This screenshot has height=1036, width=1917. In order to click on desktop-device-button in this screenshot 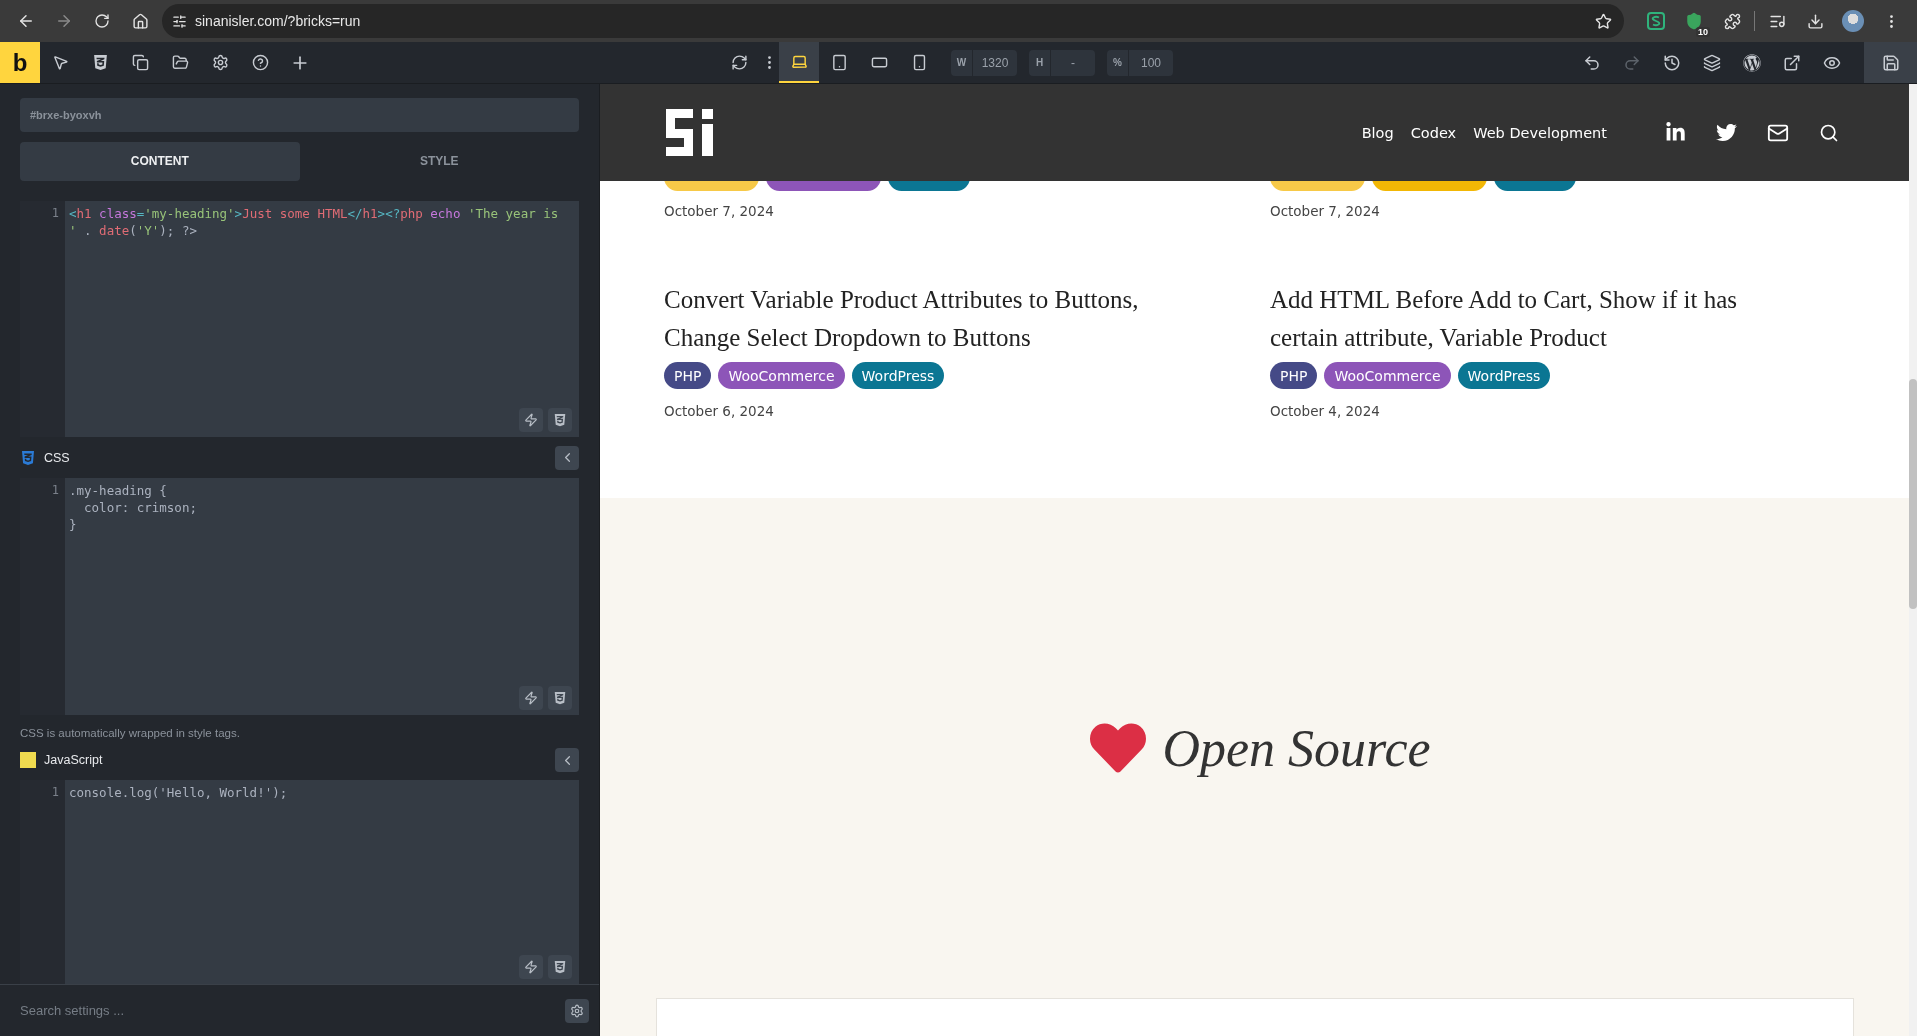, I will do `click(799, 62)`.